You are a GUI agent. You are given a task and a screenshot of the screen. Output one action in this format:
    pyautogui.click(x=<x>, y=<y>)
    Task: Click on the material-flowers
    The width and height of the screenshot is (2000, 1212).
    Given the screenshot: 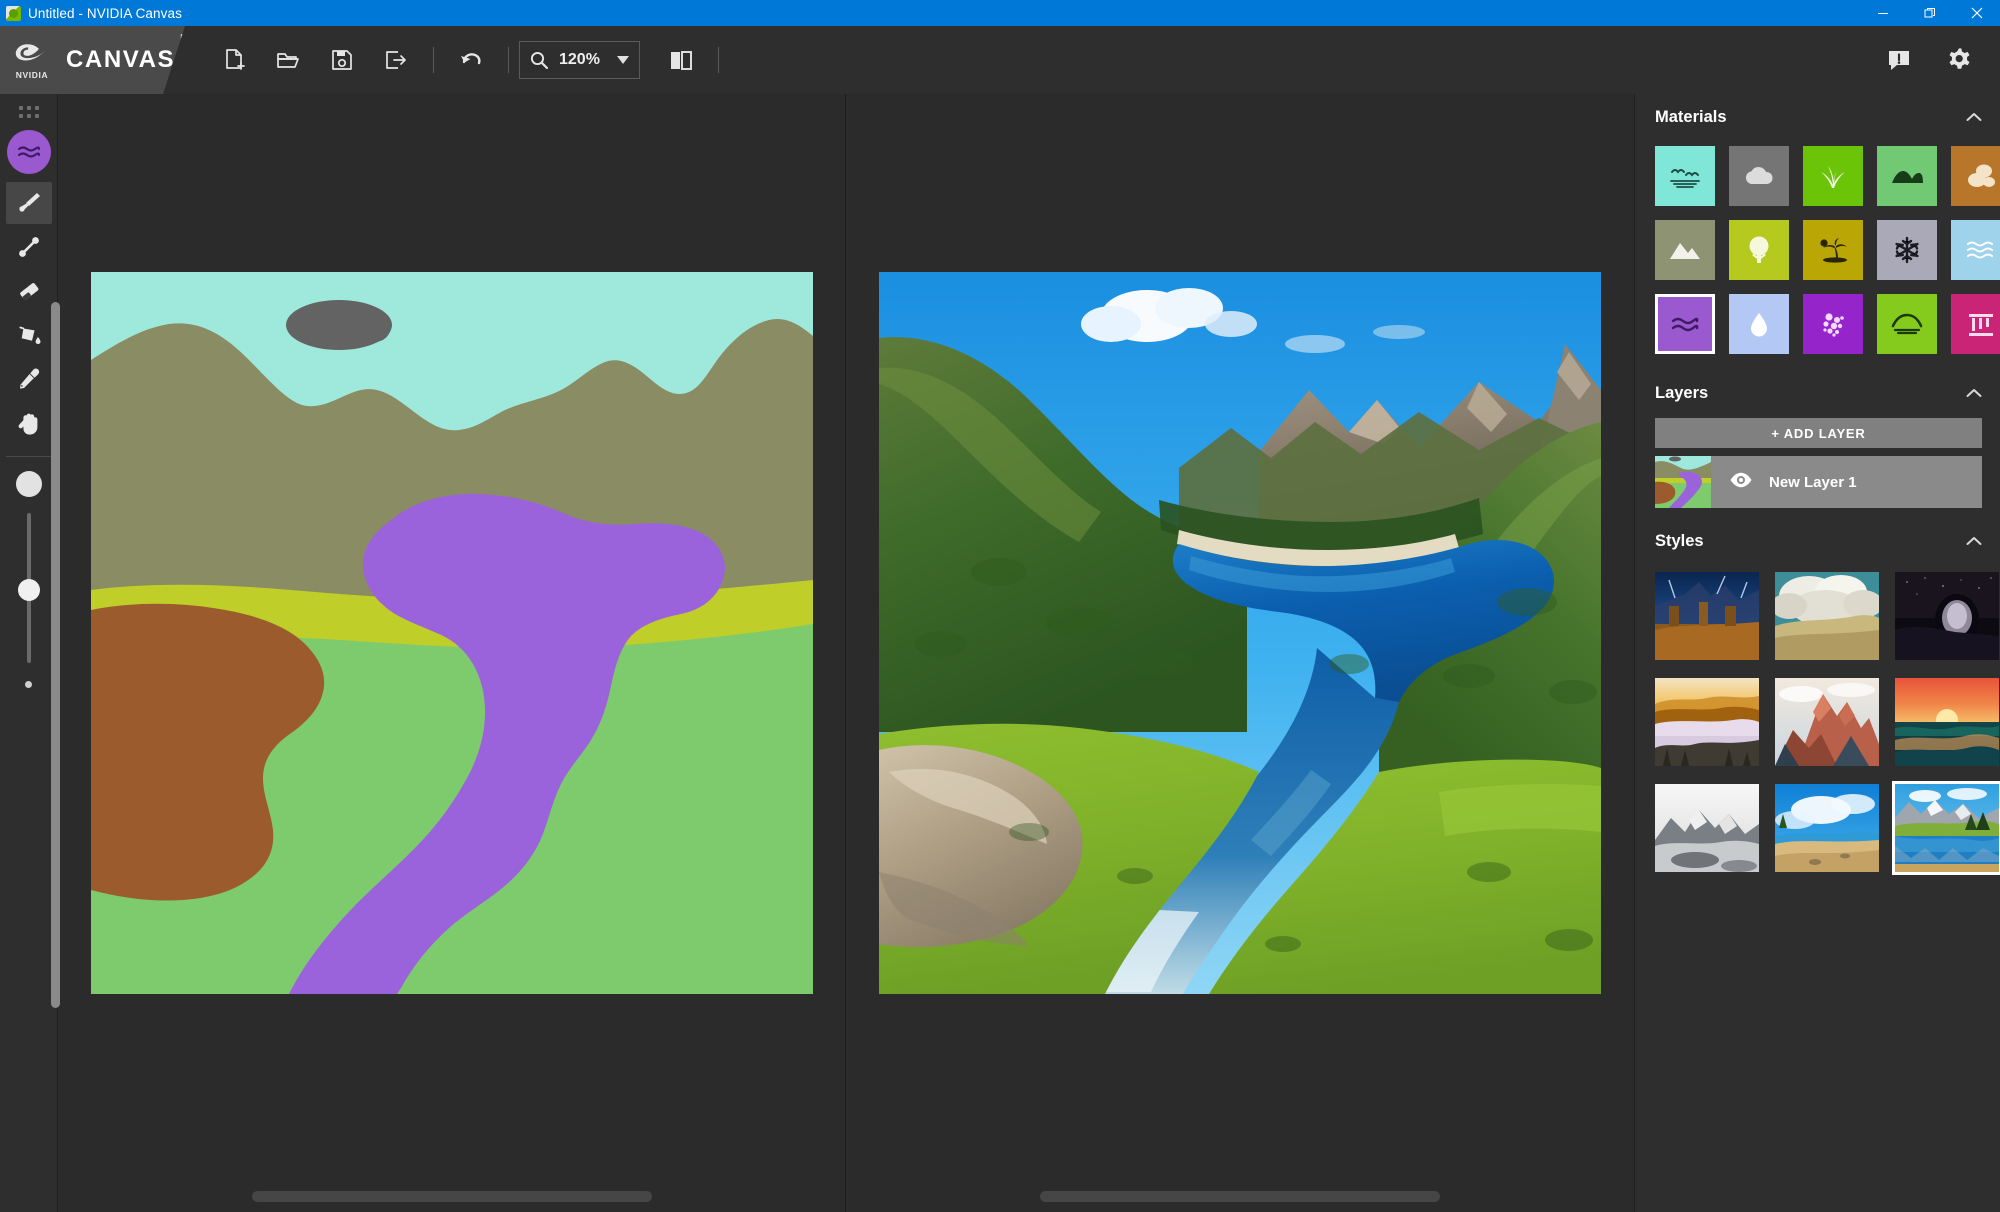 What is the action you would take?
    pyautogui.click(x=1833, y=324)
    